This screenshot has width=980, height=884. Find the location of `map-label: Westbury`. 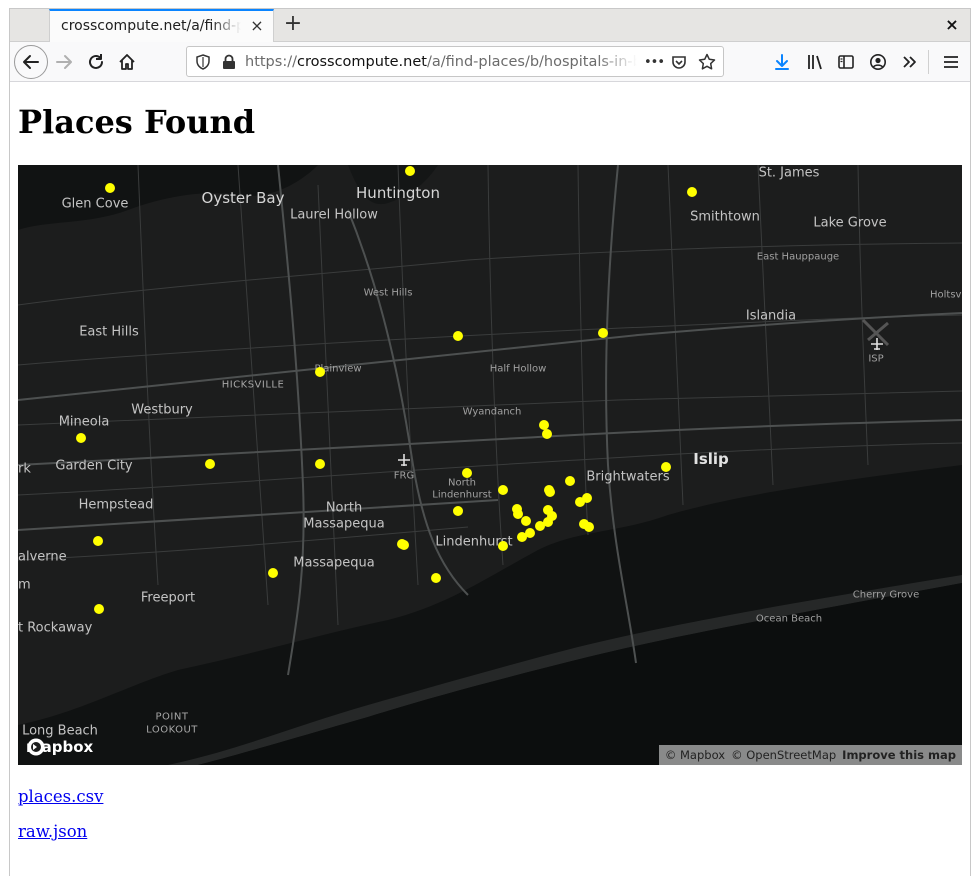

map-label: Westbury is located at coordinates (162, 410).